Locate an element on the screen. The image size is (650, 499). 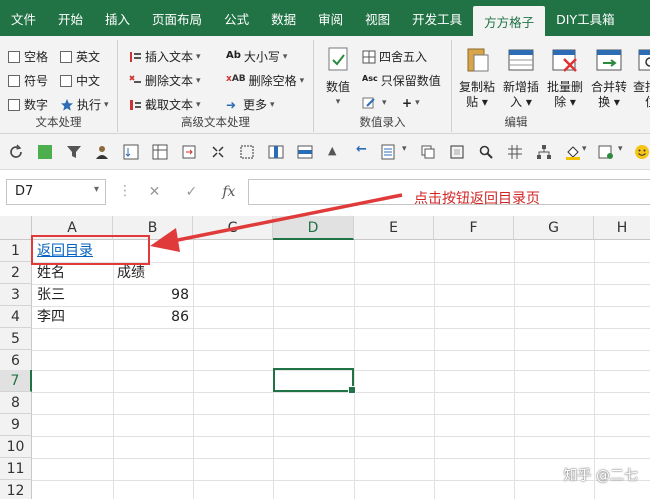
tab-diy-toolbox: DIY工具箱 is located at coordinates (585, 18).